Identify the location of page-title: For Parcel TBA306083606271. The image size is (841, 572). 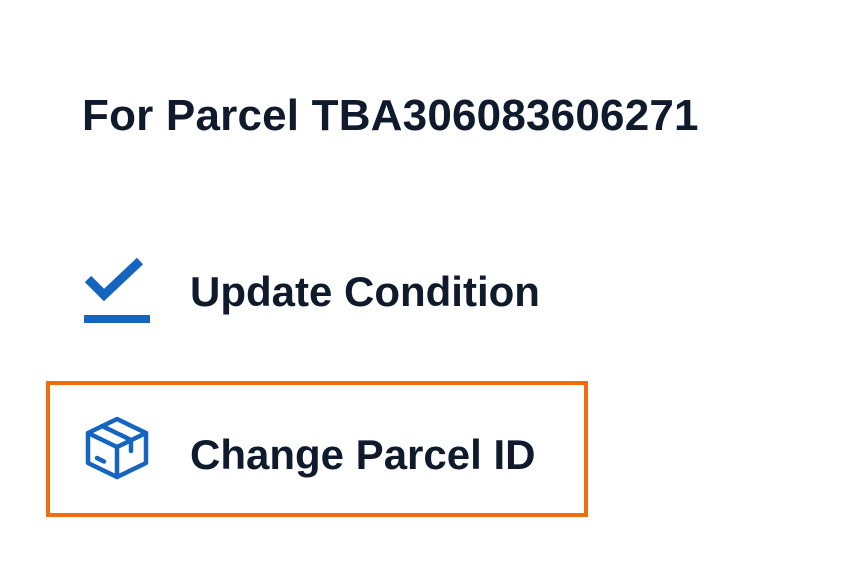
(390, 115).